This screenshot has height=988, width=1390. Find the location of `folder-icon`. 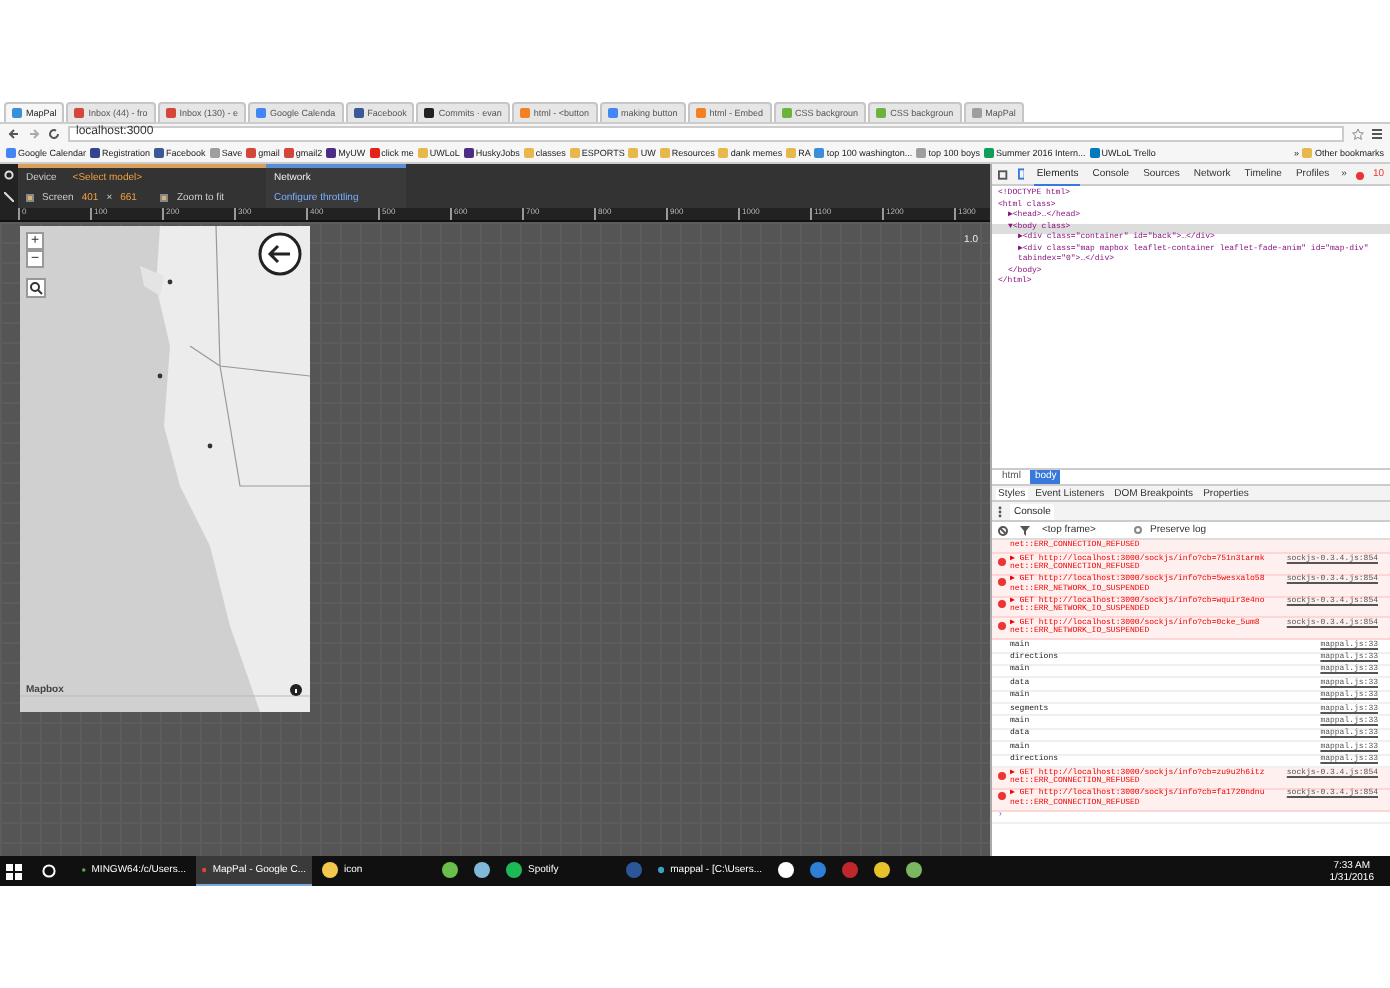

folder-icon is located at coordinates (1307, 152).